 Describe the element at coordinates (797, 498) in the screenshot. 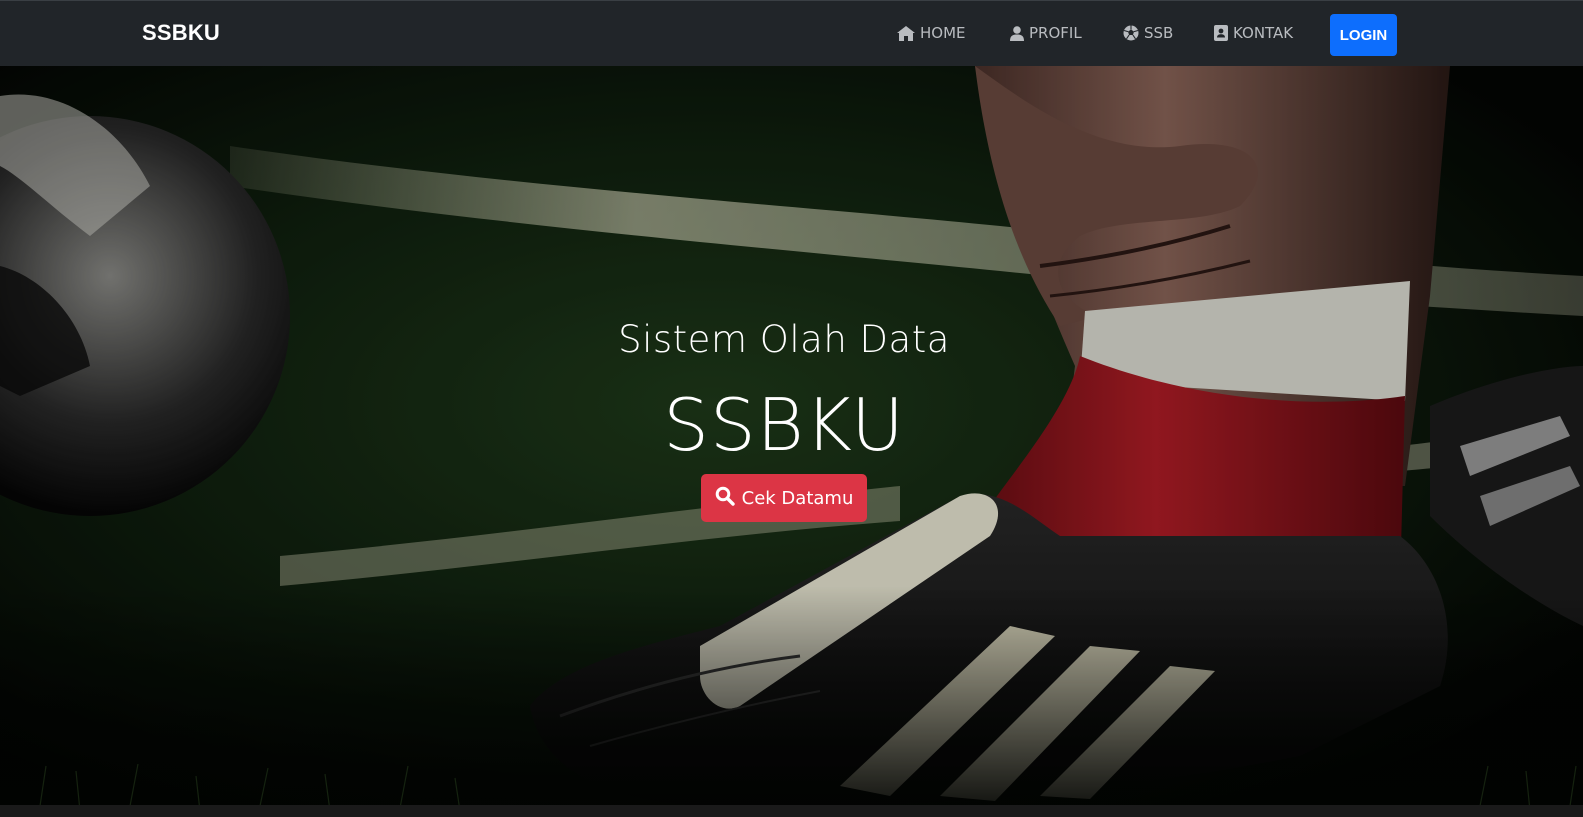

I see `cek-datamu-label: Cek Datamu` at that location.